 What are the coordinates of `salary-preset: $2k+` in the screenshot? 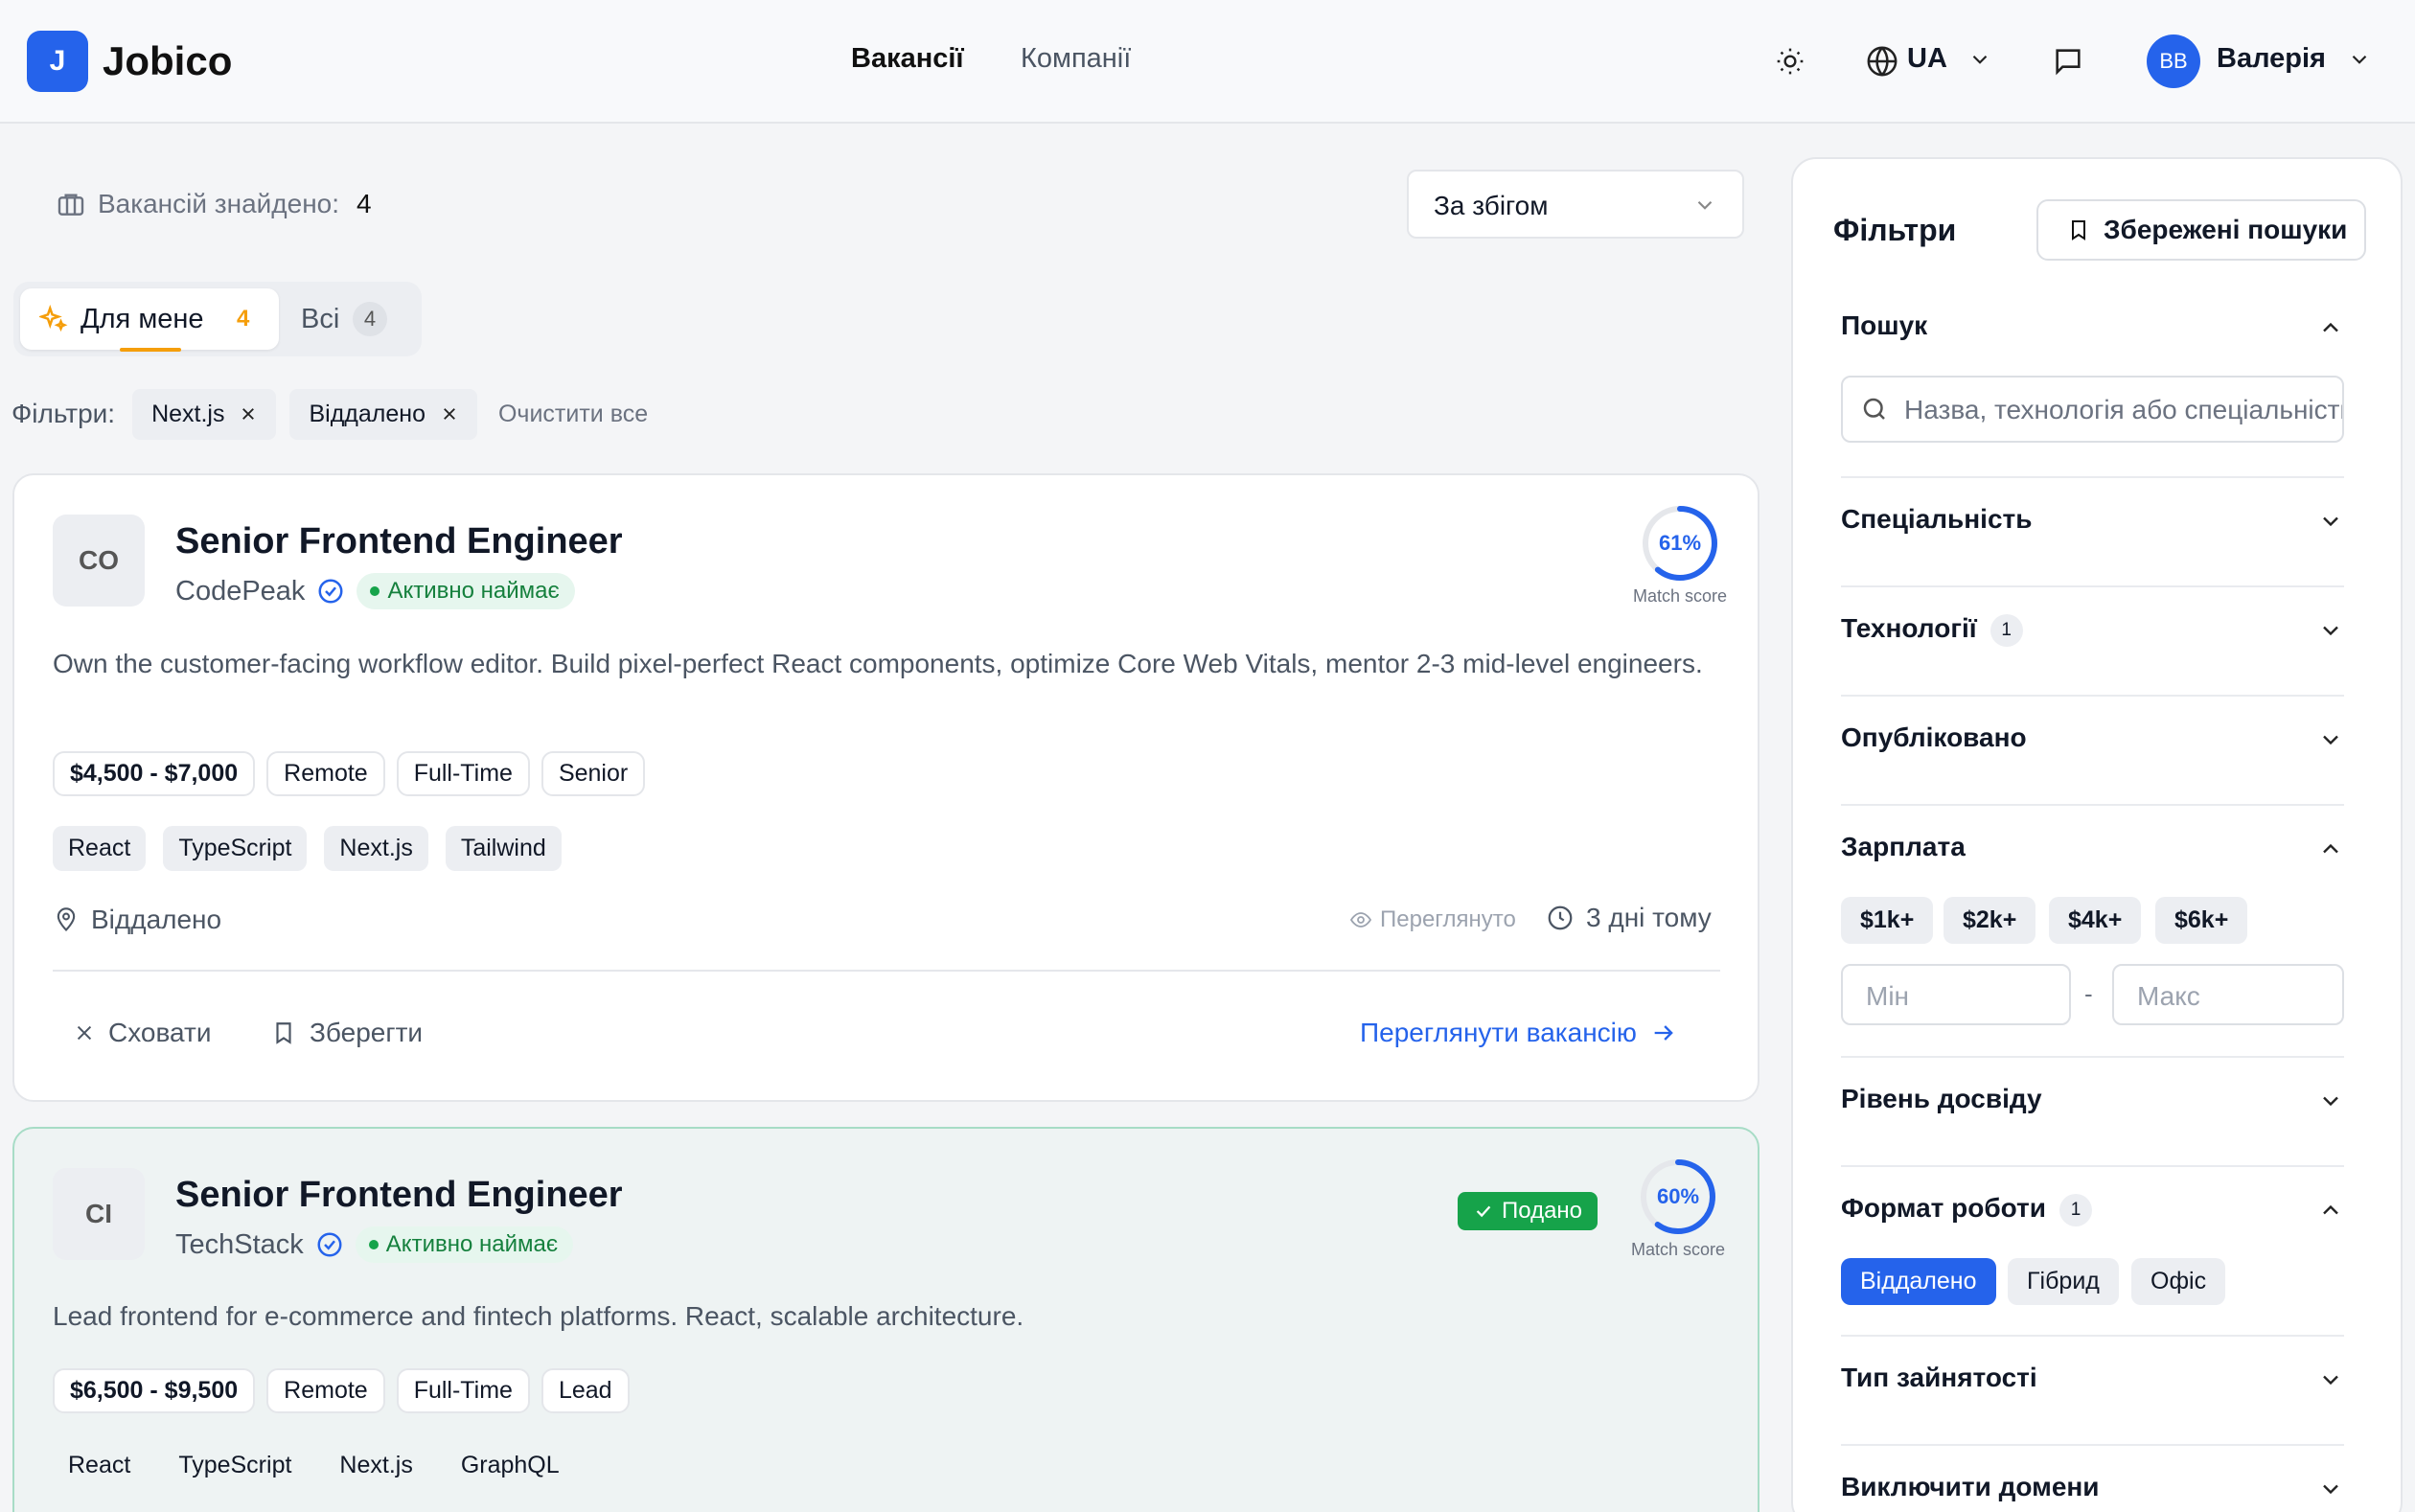 It's located at (1990, 921).